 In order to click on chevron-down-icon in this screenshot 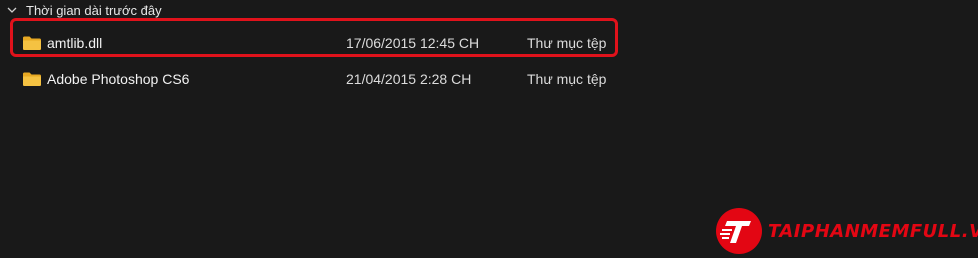, I will do `click(12, 10)`.